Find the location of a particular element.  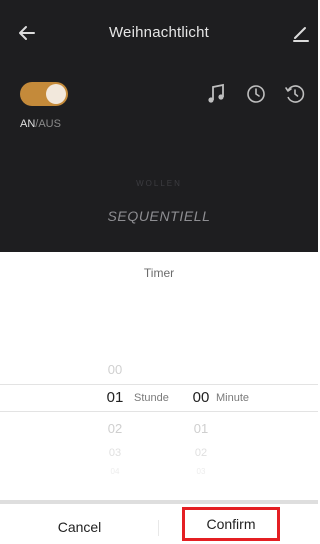

hour-unit-label: Stunde is located at coordinates (151, 398).